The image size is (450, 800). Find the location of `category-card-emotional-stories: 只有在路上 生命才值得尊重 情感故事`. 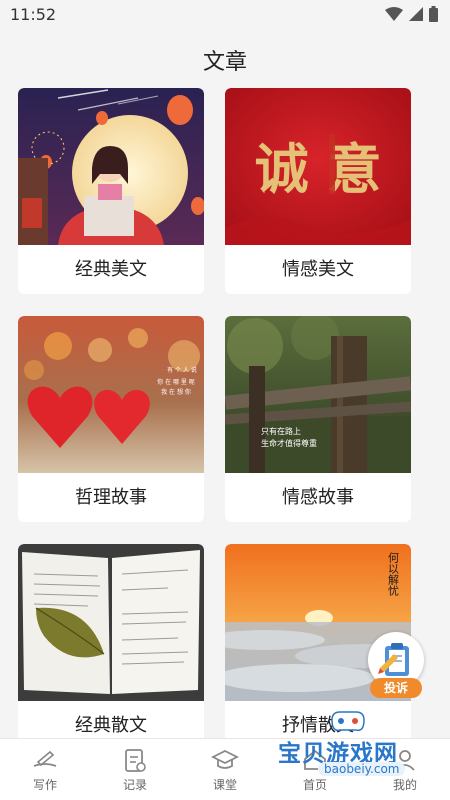

category-card-emotional-stories: 只有在路上 生命才值得尊重 情感故事 is located at coordinates (318, 419).